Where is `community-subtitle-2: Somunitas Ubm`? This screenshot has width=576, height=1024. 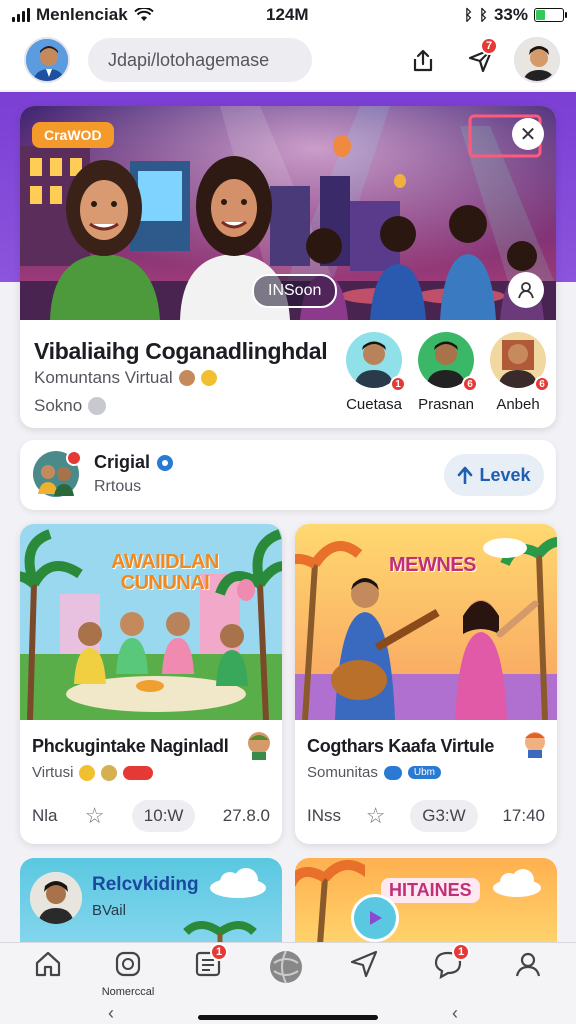
community-subtitle-2: Somunitas Ubm is located at coordinates (374, 772).